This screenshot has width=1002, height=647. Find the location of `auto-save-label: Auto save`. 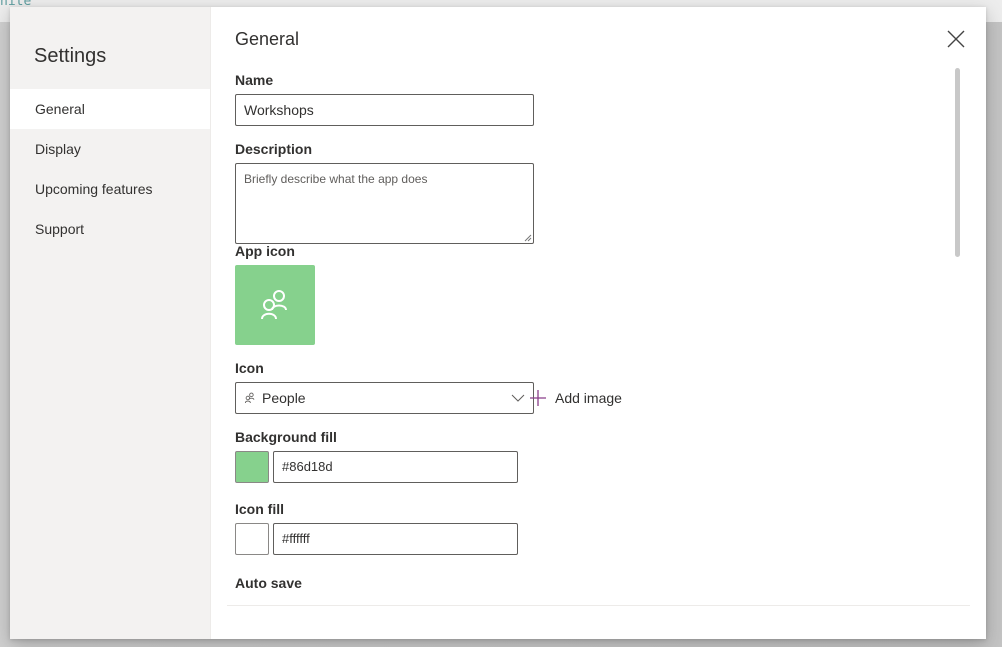

auto-save-label: Auto save is located at coordinates (268, 583).